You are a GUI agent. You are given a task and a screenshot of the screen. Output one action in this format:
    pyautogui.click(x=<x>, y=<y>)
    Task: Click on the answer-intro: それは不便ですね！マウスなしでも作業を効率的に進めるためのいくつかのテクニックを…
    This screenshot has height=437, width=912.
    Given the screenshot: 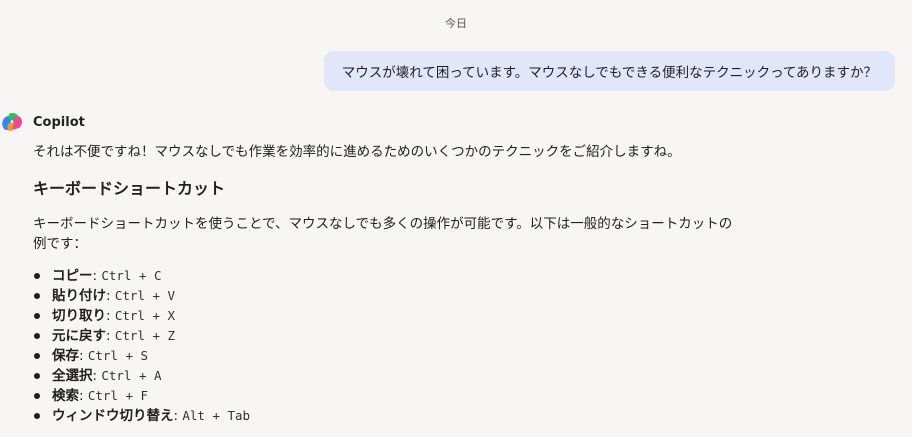 What is the action you would take?
    pyautogui.click(x=357, y=152)
    